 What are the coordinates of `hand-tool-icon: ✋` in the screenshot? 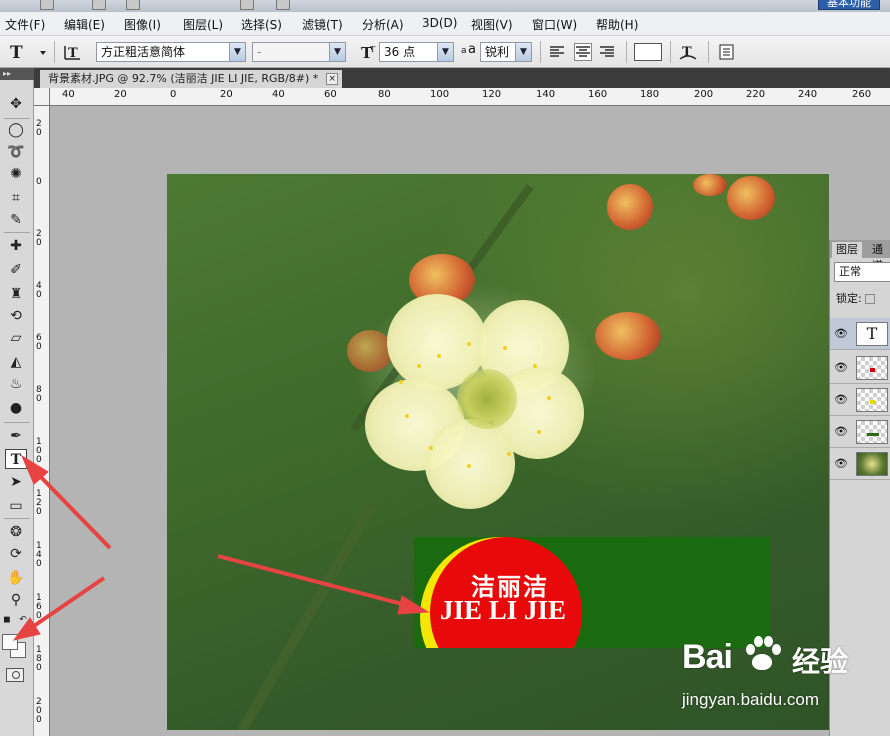 It's located at (16, 578).